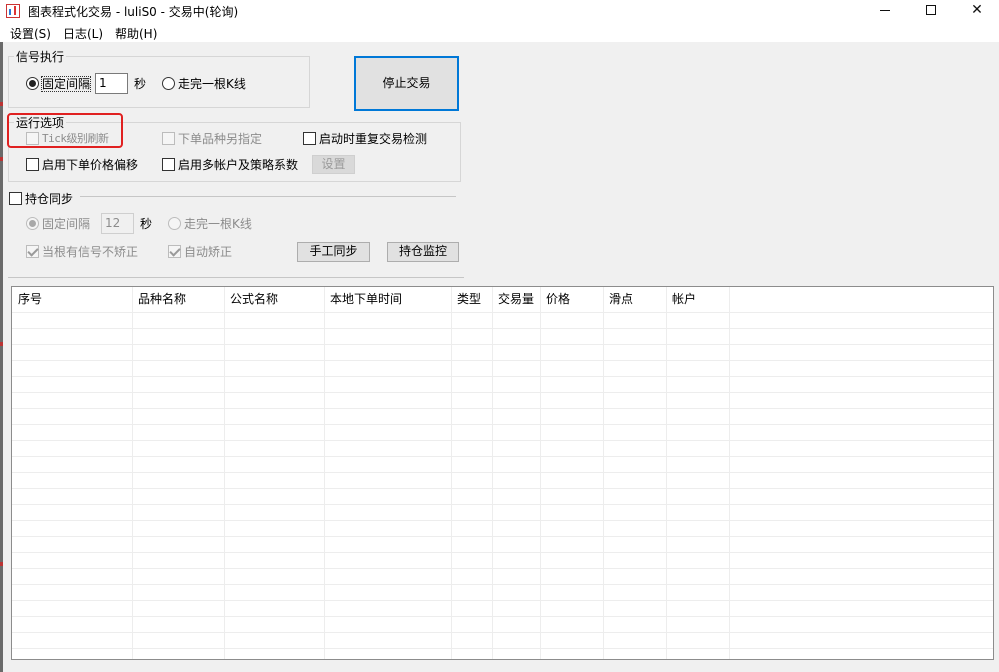 The height and width of the screenshot is (672, 999). Describe the element at coordinates (15, 198) in the screenshot. I see `position-sync-checkbox` at that location.